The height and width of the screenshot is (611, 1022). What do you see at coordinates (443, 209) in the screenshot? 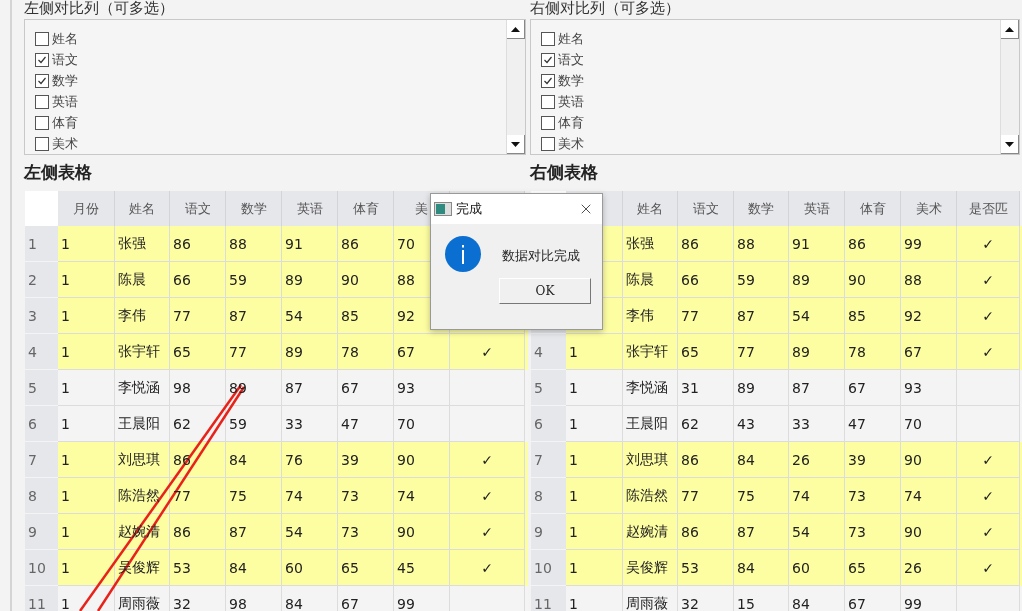
I see `window-icon` at bounding box center [443, 209].